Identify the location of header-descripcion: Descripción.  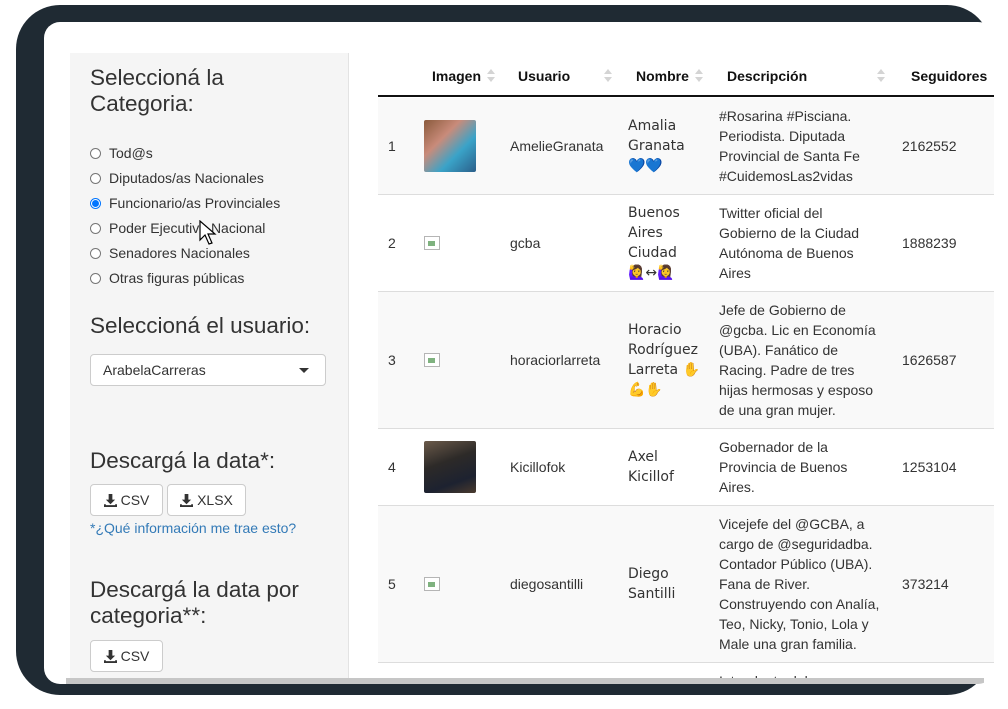
(767, 76).